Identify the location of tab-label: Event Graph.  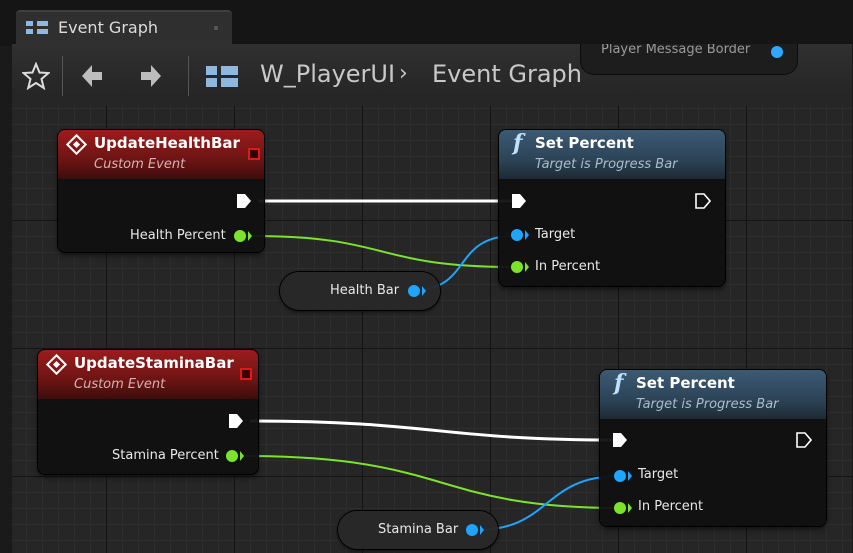
(108, 27).